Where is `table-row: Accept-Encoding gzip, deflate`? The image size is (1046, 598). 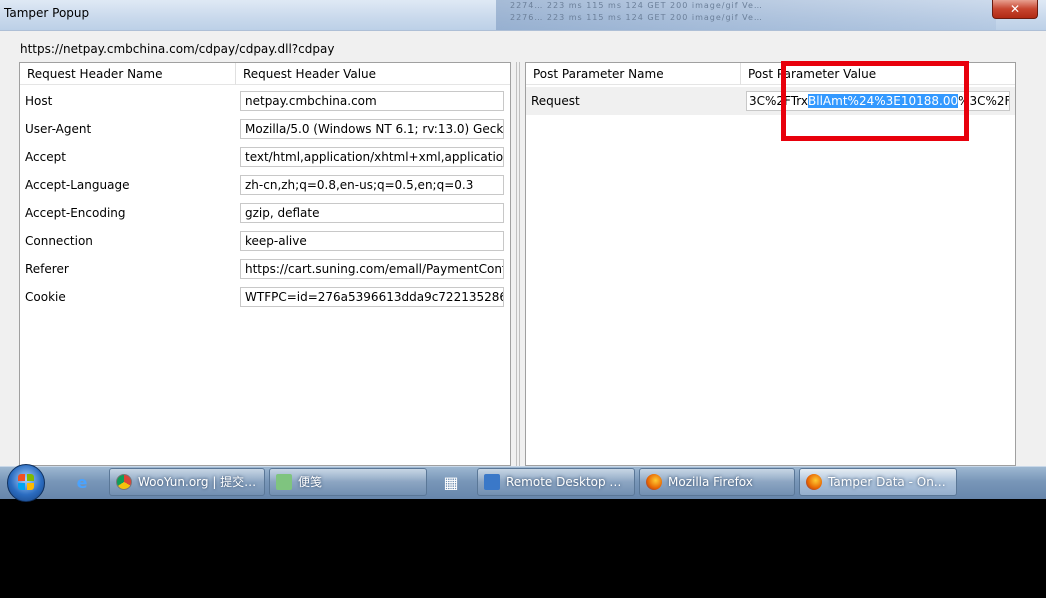
table-row: Accept-Encoding gzip, deflate is located at coordinates (265, 213).